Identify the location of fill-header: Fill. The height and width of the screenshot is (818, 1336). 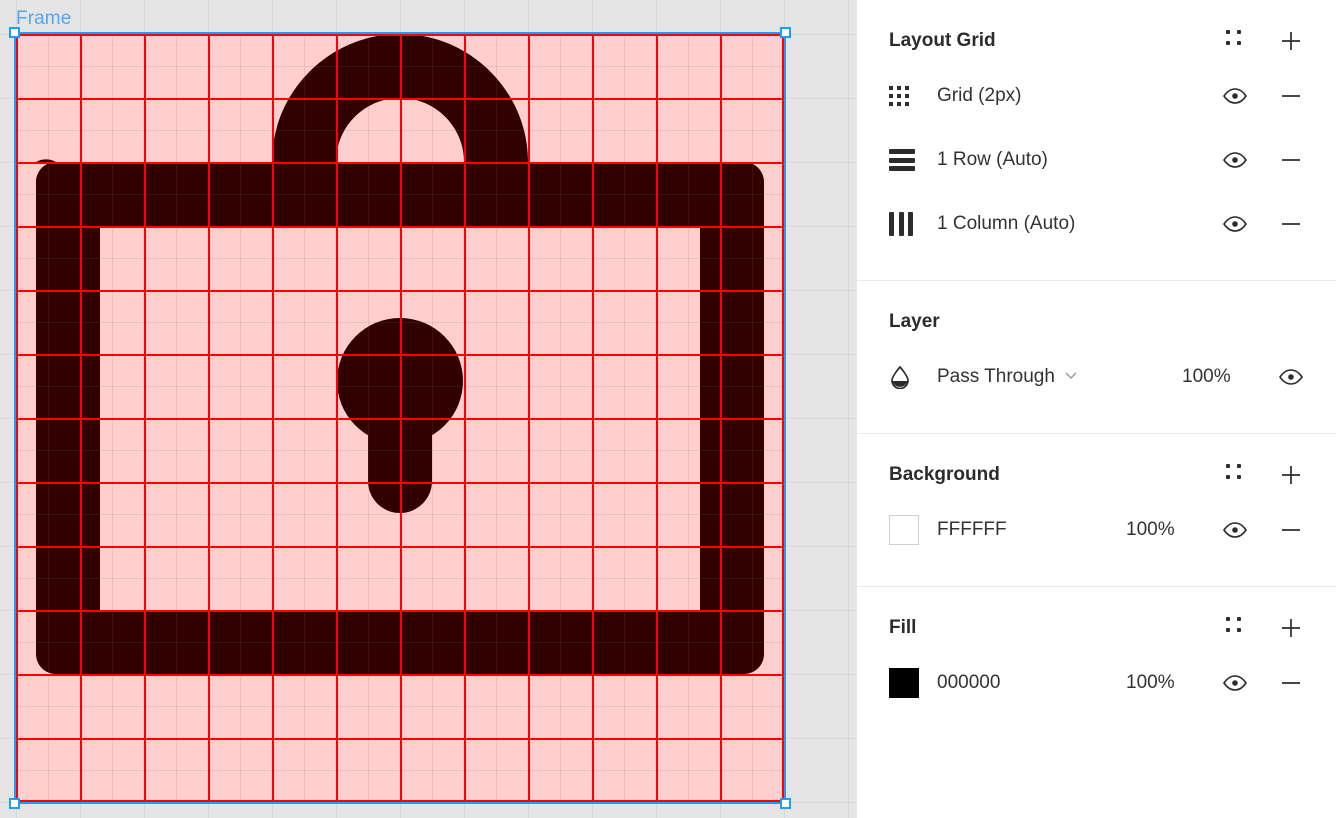
(1096, 619).